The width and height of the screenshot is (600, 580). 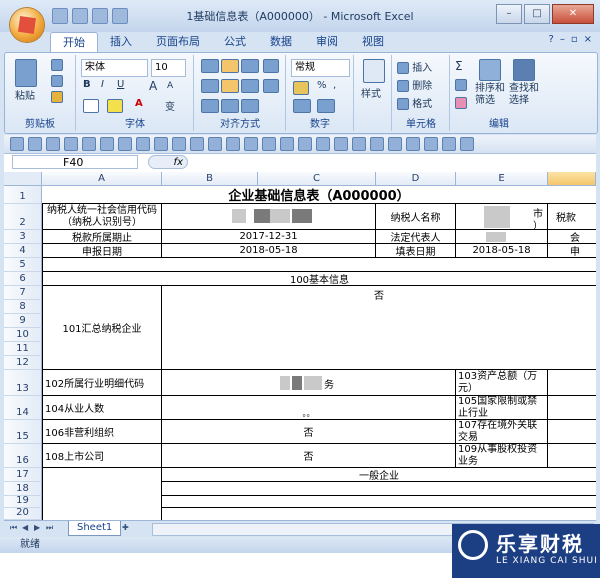 What do you see at coordinates (235, 42) in the screenshot?
I see `tab-formulas: 公式` at bounding box center [235, 42].